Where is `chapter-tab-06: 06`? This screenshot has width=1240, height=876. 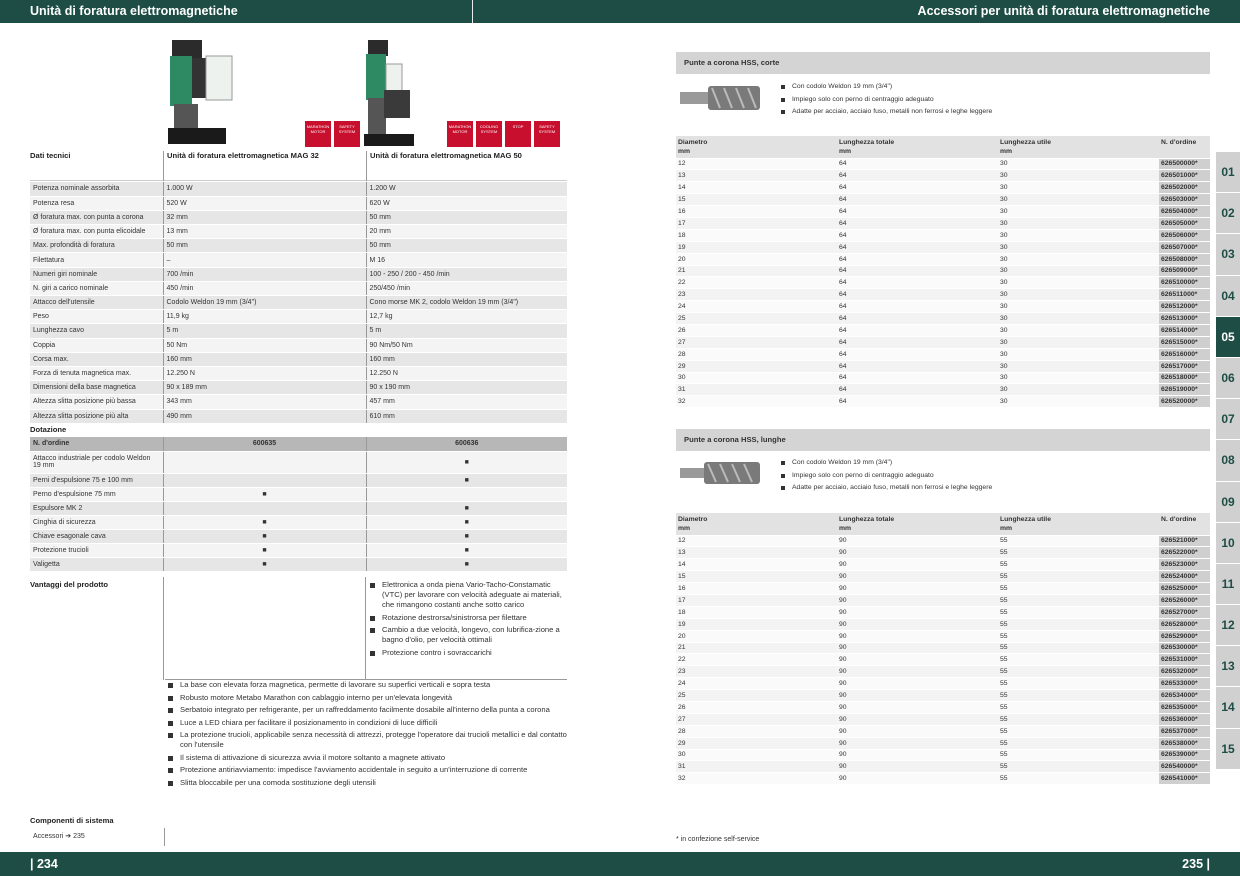
chapter-tab-06: 06 is located at coordinates (1228, 378).